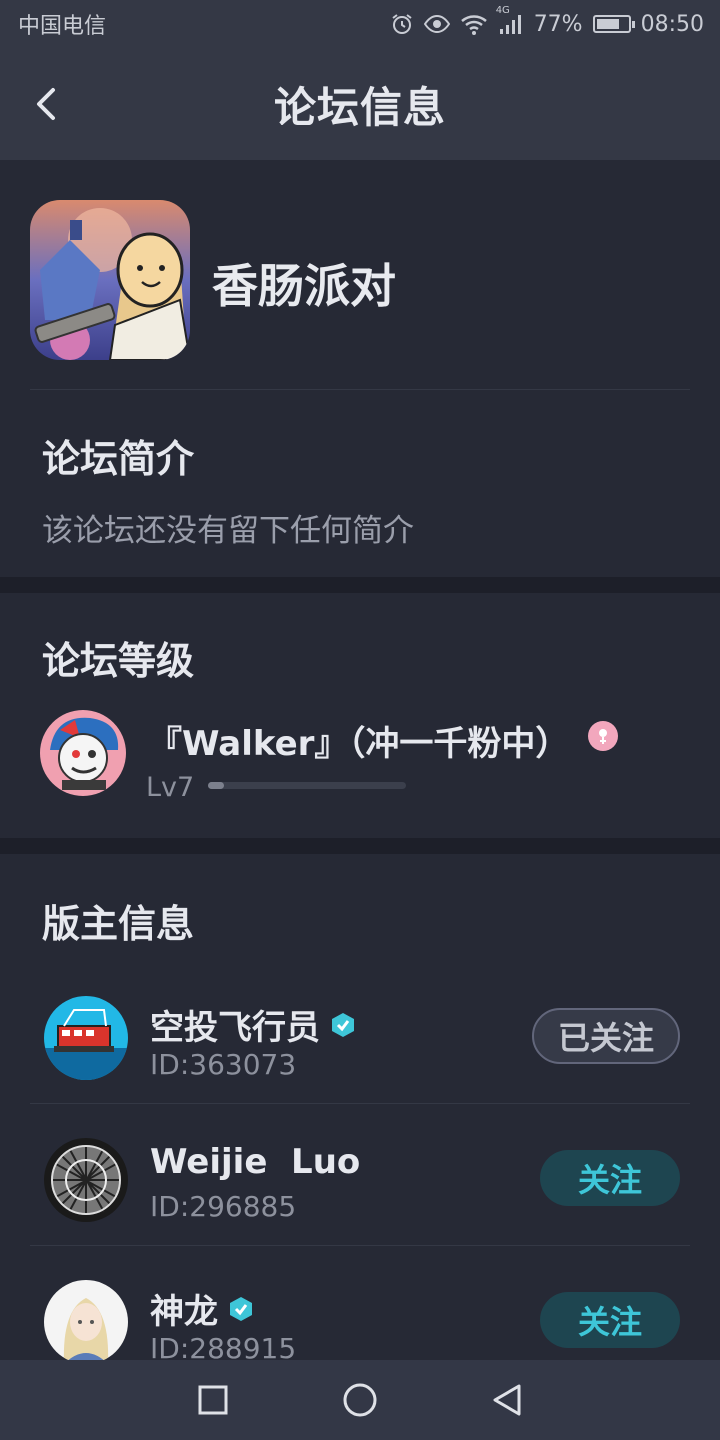 This screenshot has height=1440, width=720. Describe the element at coordinates (607, 24) in the screenshot. I see `battery-fill` at that location.